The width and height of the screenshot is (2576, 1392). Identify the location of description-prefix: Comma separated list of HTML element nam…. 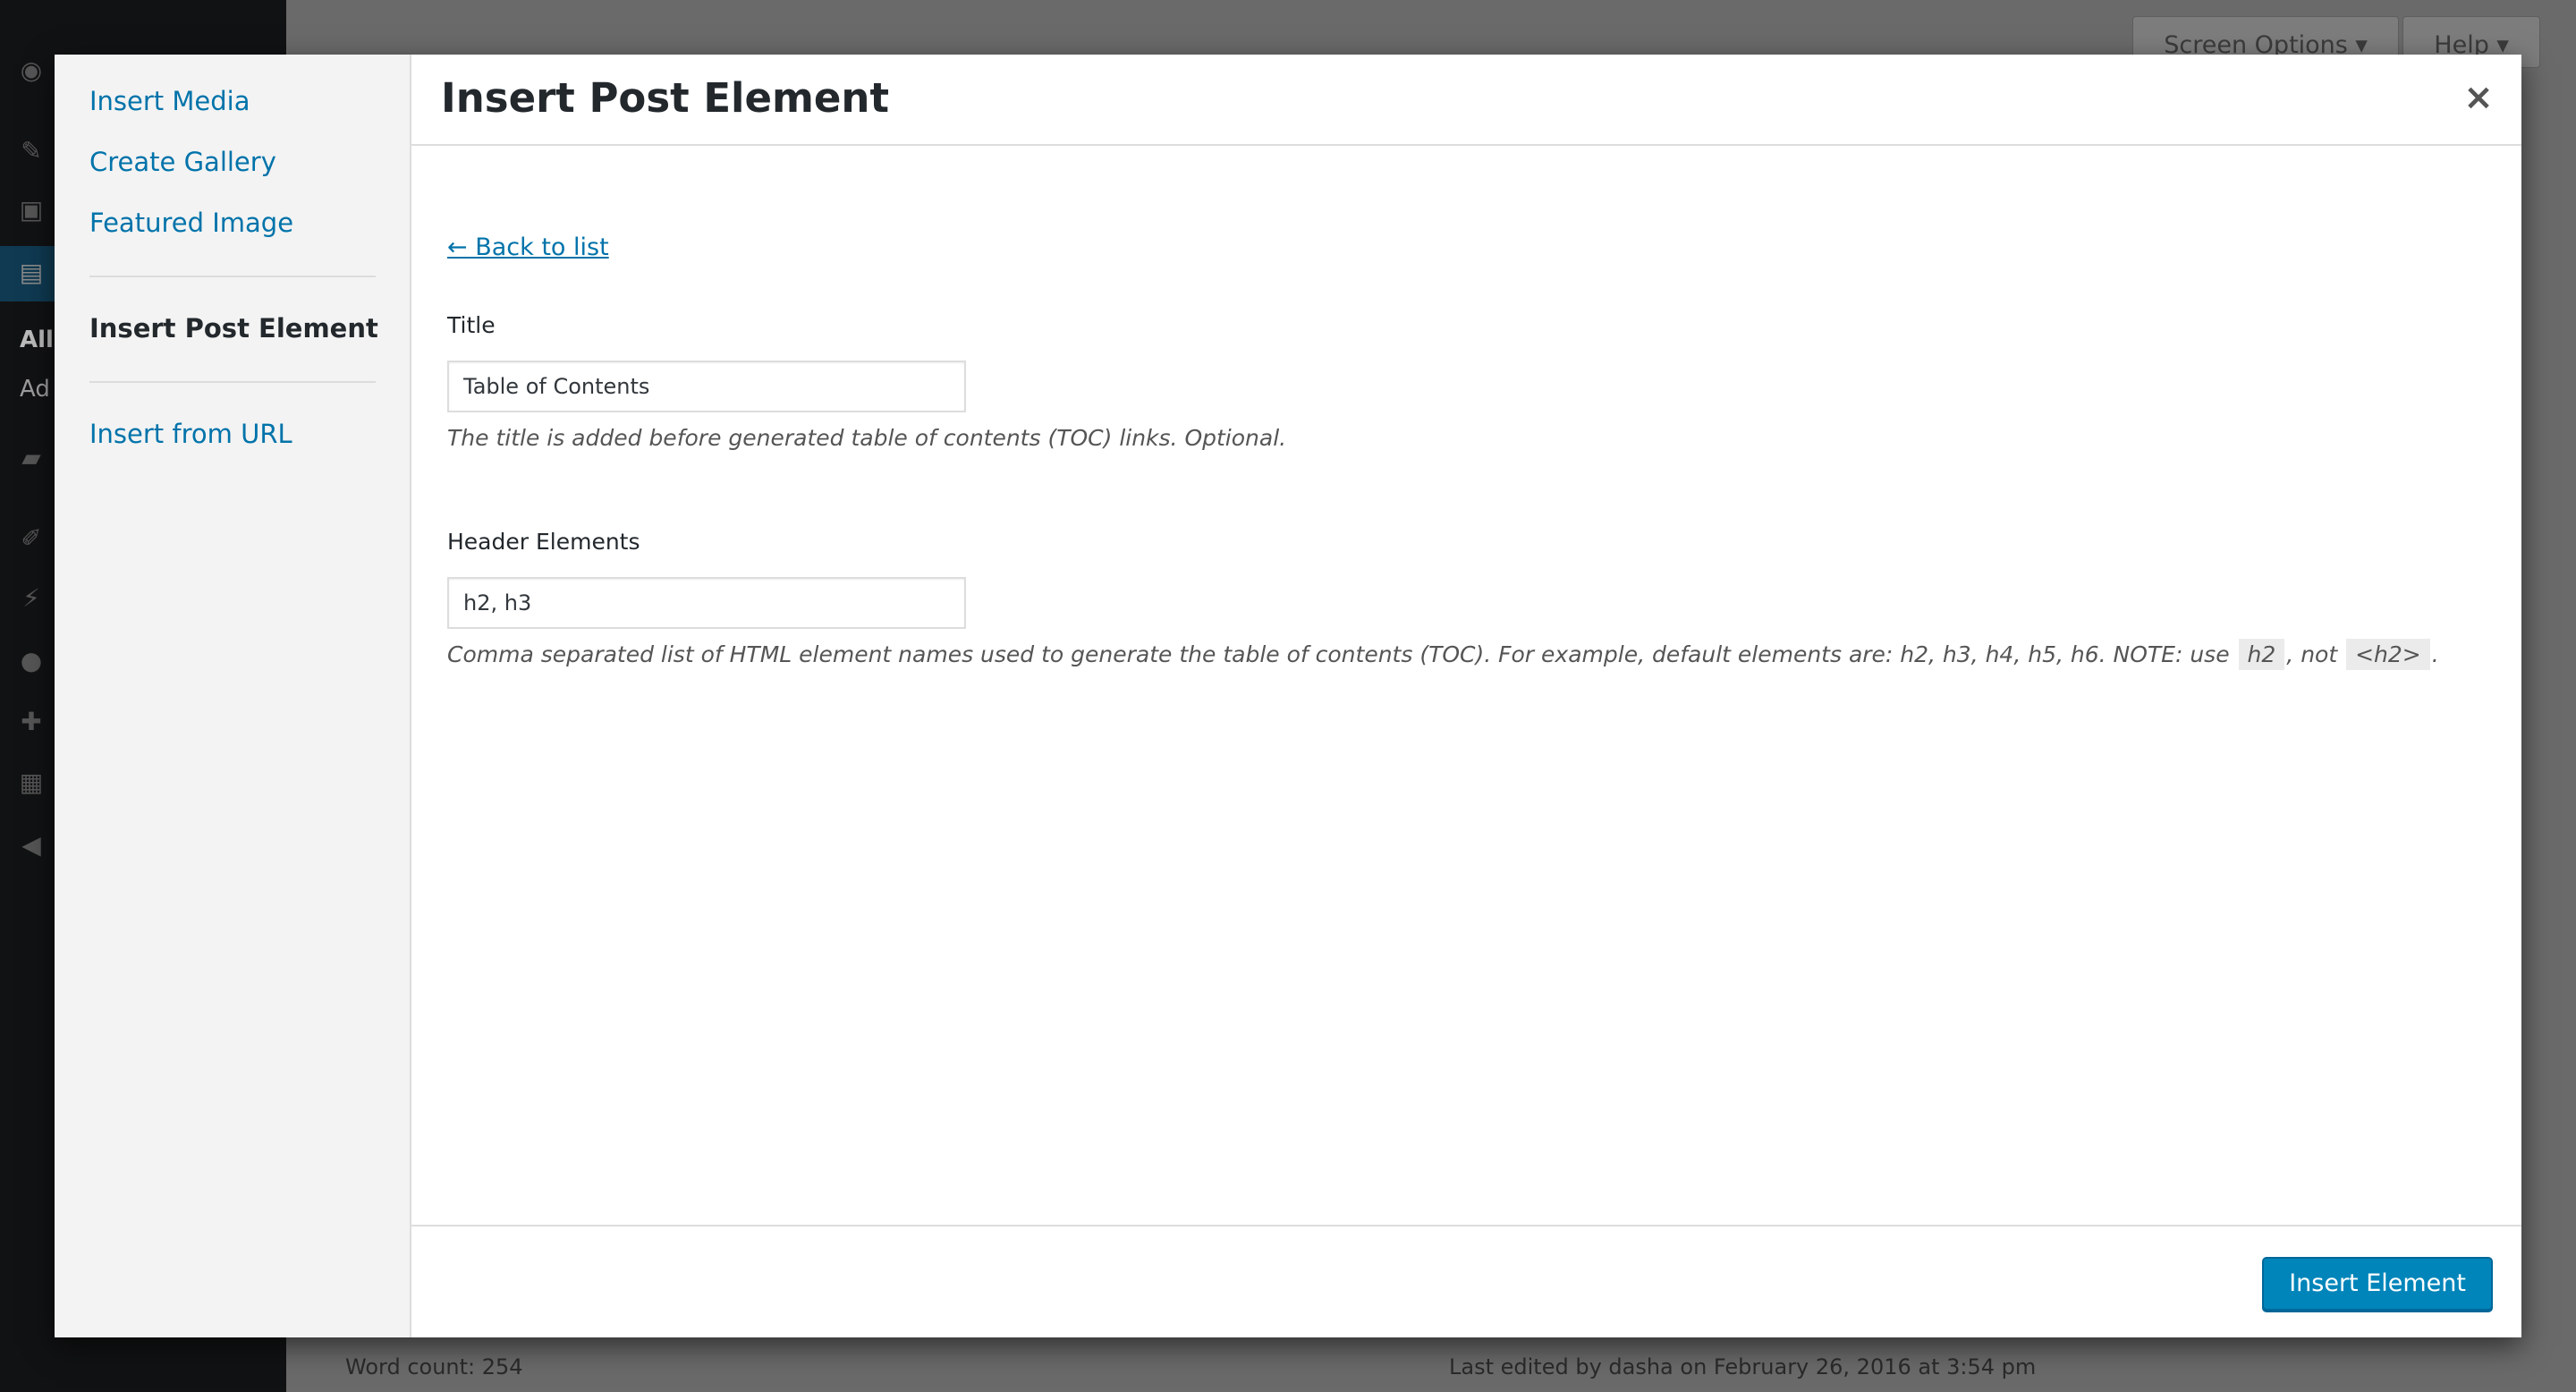
(1338, 654).